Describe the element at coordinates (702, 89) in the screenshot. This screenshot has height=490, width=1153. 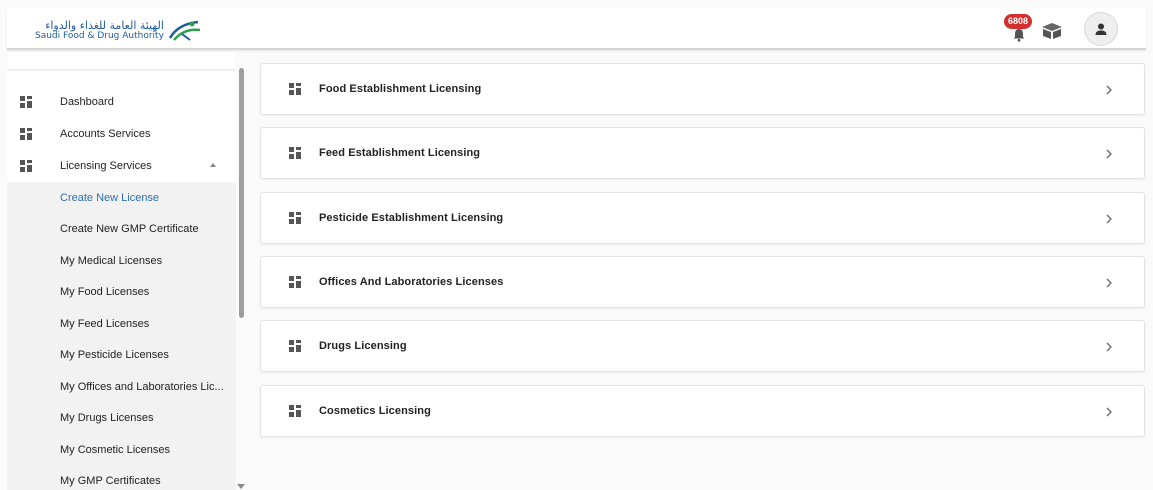
I see `card-food-establishment-licensing: Food Establishment Licensing` at that location.